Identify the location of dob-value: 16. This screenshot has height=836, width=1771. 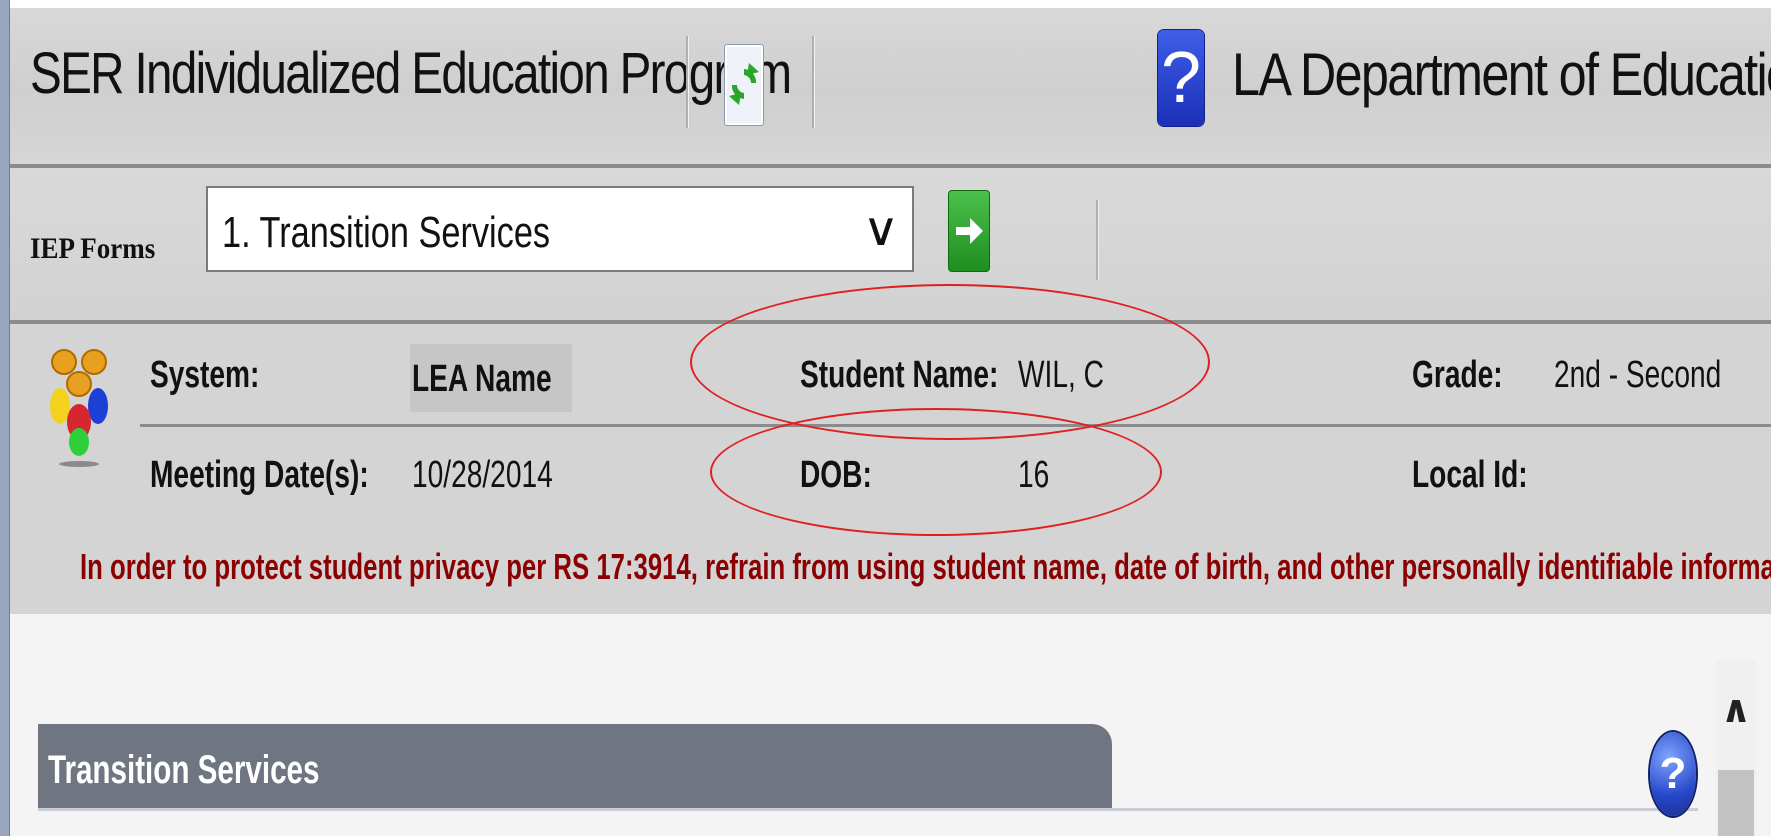
(1034, 475).